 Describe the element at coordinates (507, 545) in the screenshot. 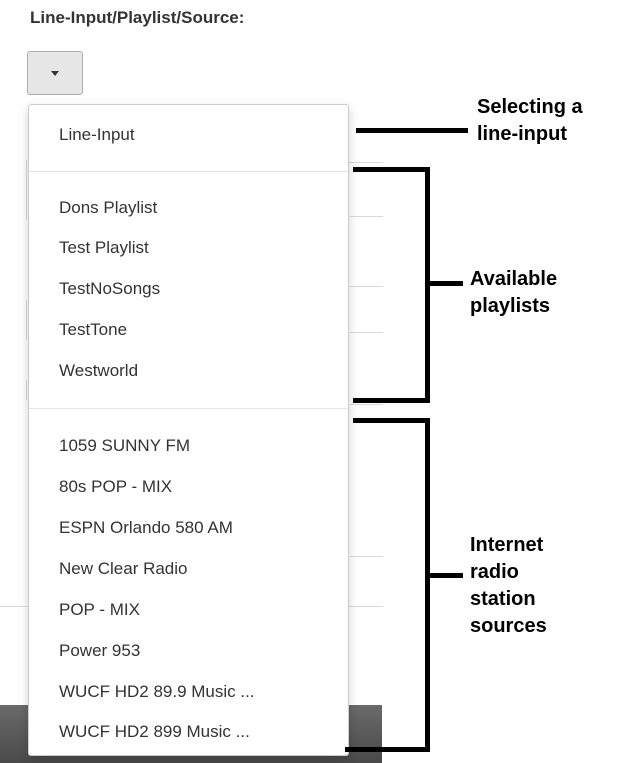

I see `annotation-line: Internet` at that location.